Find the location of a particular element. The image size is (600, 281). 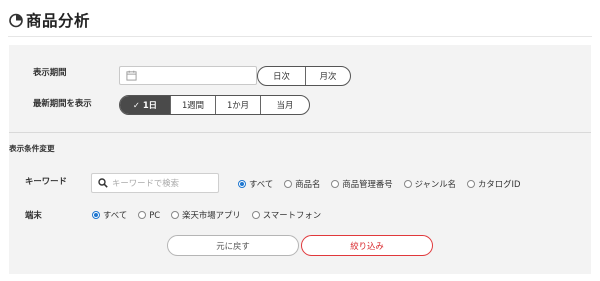

latest-1month-label: 1か月 is located at coordinates (238, 105).